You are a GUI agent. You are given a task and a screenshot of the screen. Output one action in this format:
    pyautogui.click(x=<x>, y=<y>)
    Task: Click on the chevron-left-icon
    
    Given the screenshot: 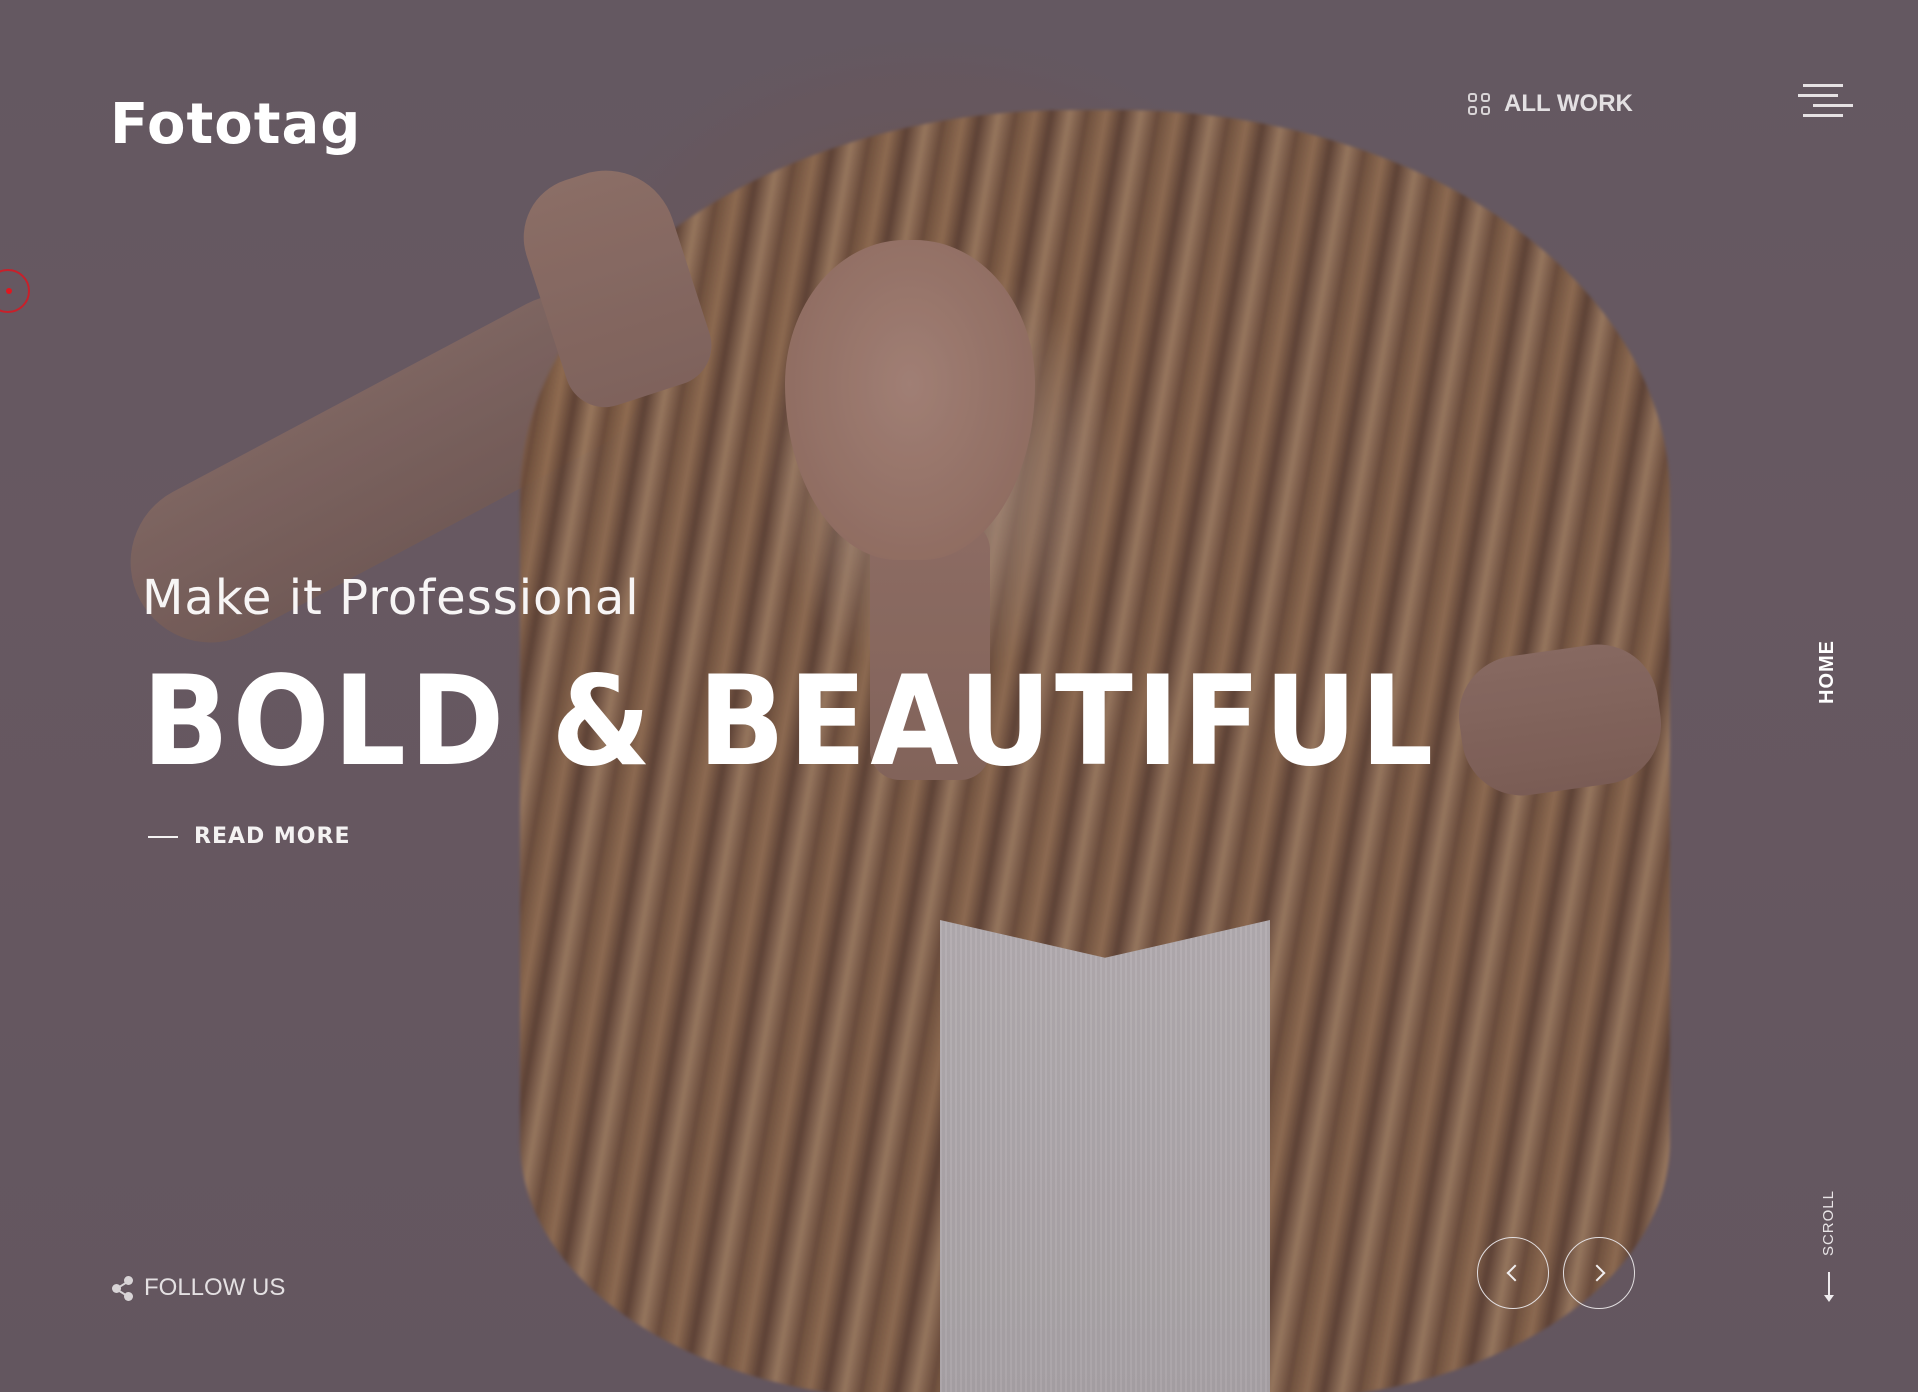 What is the action you would take?
    pyautogui.click(x=1515, y=1273)
    